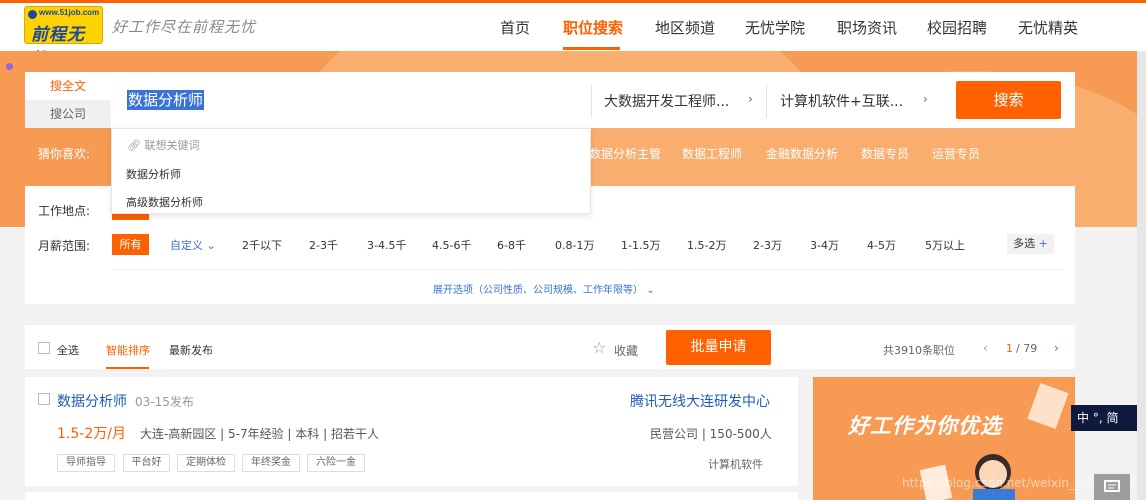  What do you see at coordinates (64, 154) in the screenshot?
I see `guess-label: 猜你喜欢:` at bounding box center [64, 154].